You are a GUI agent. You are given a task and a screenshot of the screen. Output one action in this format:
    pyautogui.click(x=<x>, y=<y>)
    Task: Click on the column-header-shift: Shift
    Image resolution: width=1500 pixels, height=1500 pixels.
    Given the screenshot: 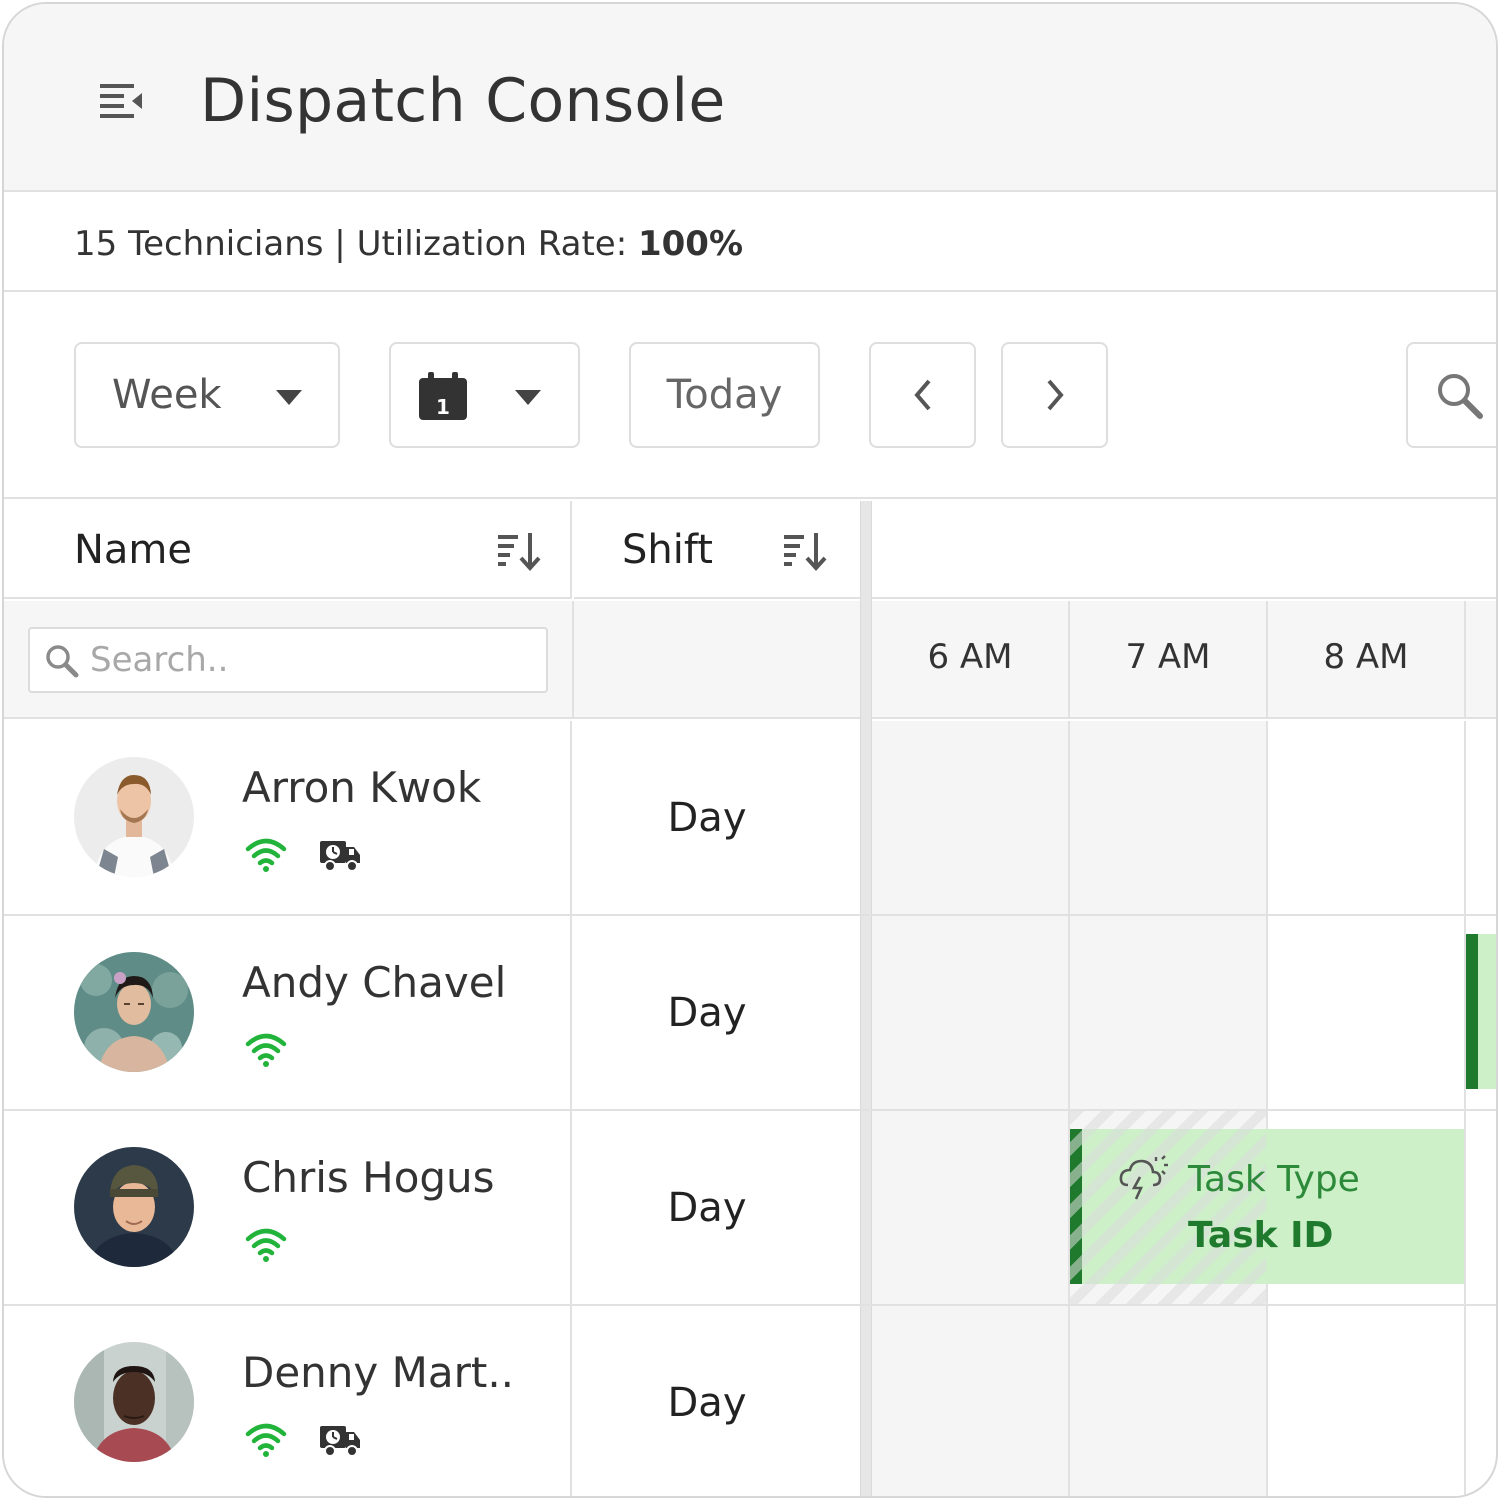 What is the action you would take?
    pyautogui.click(x=717, y=550)
    